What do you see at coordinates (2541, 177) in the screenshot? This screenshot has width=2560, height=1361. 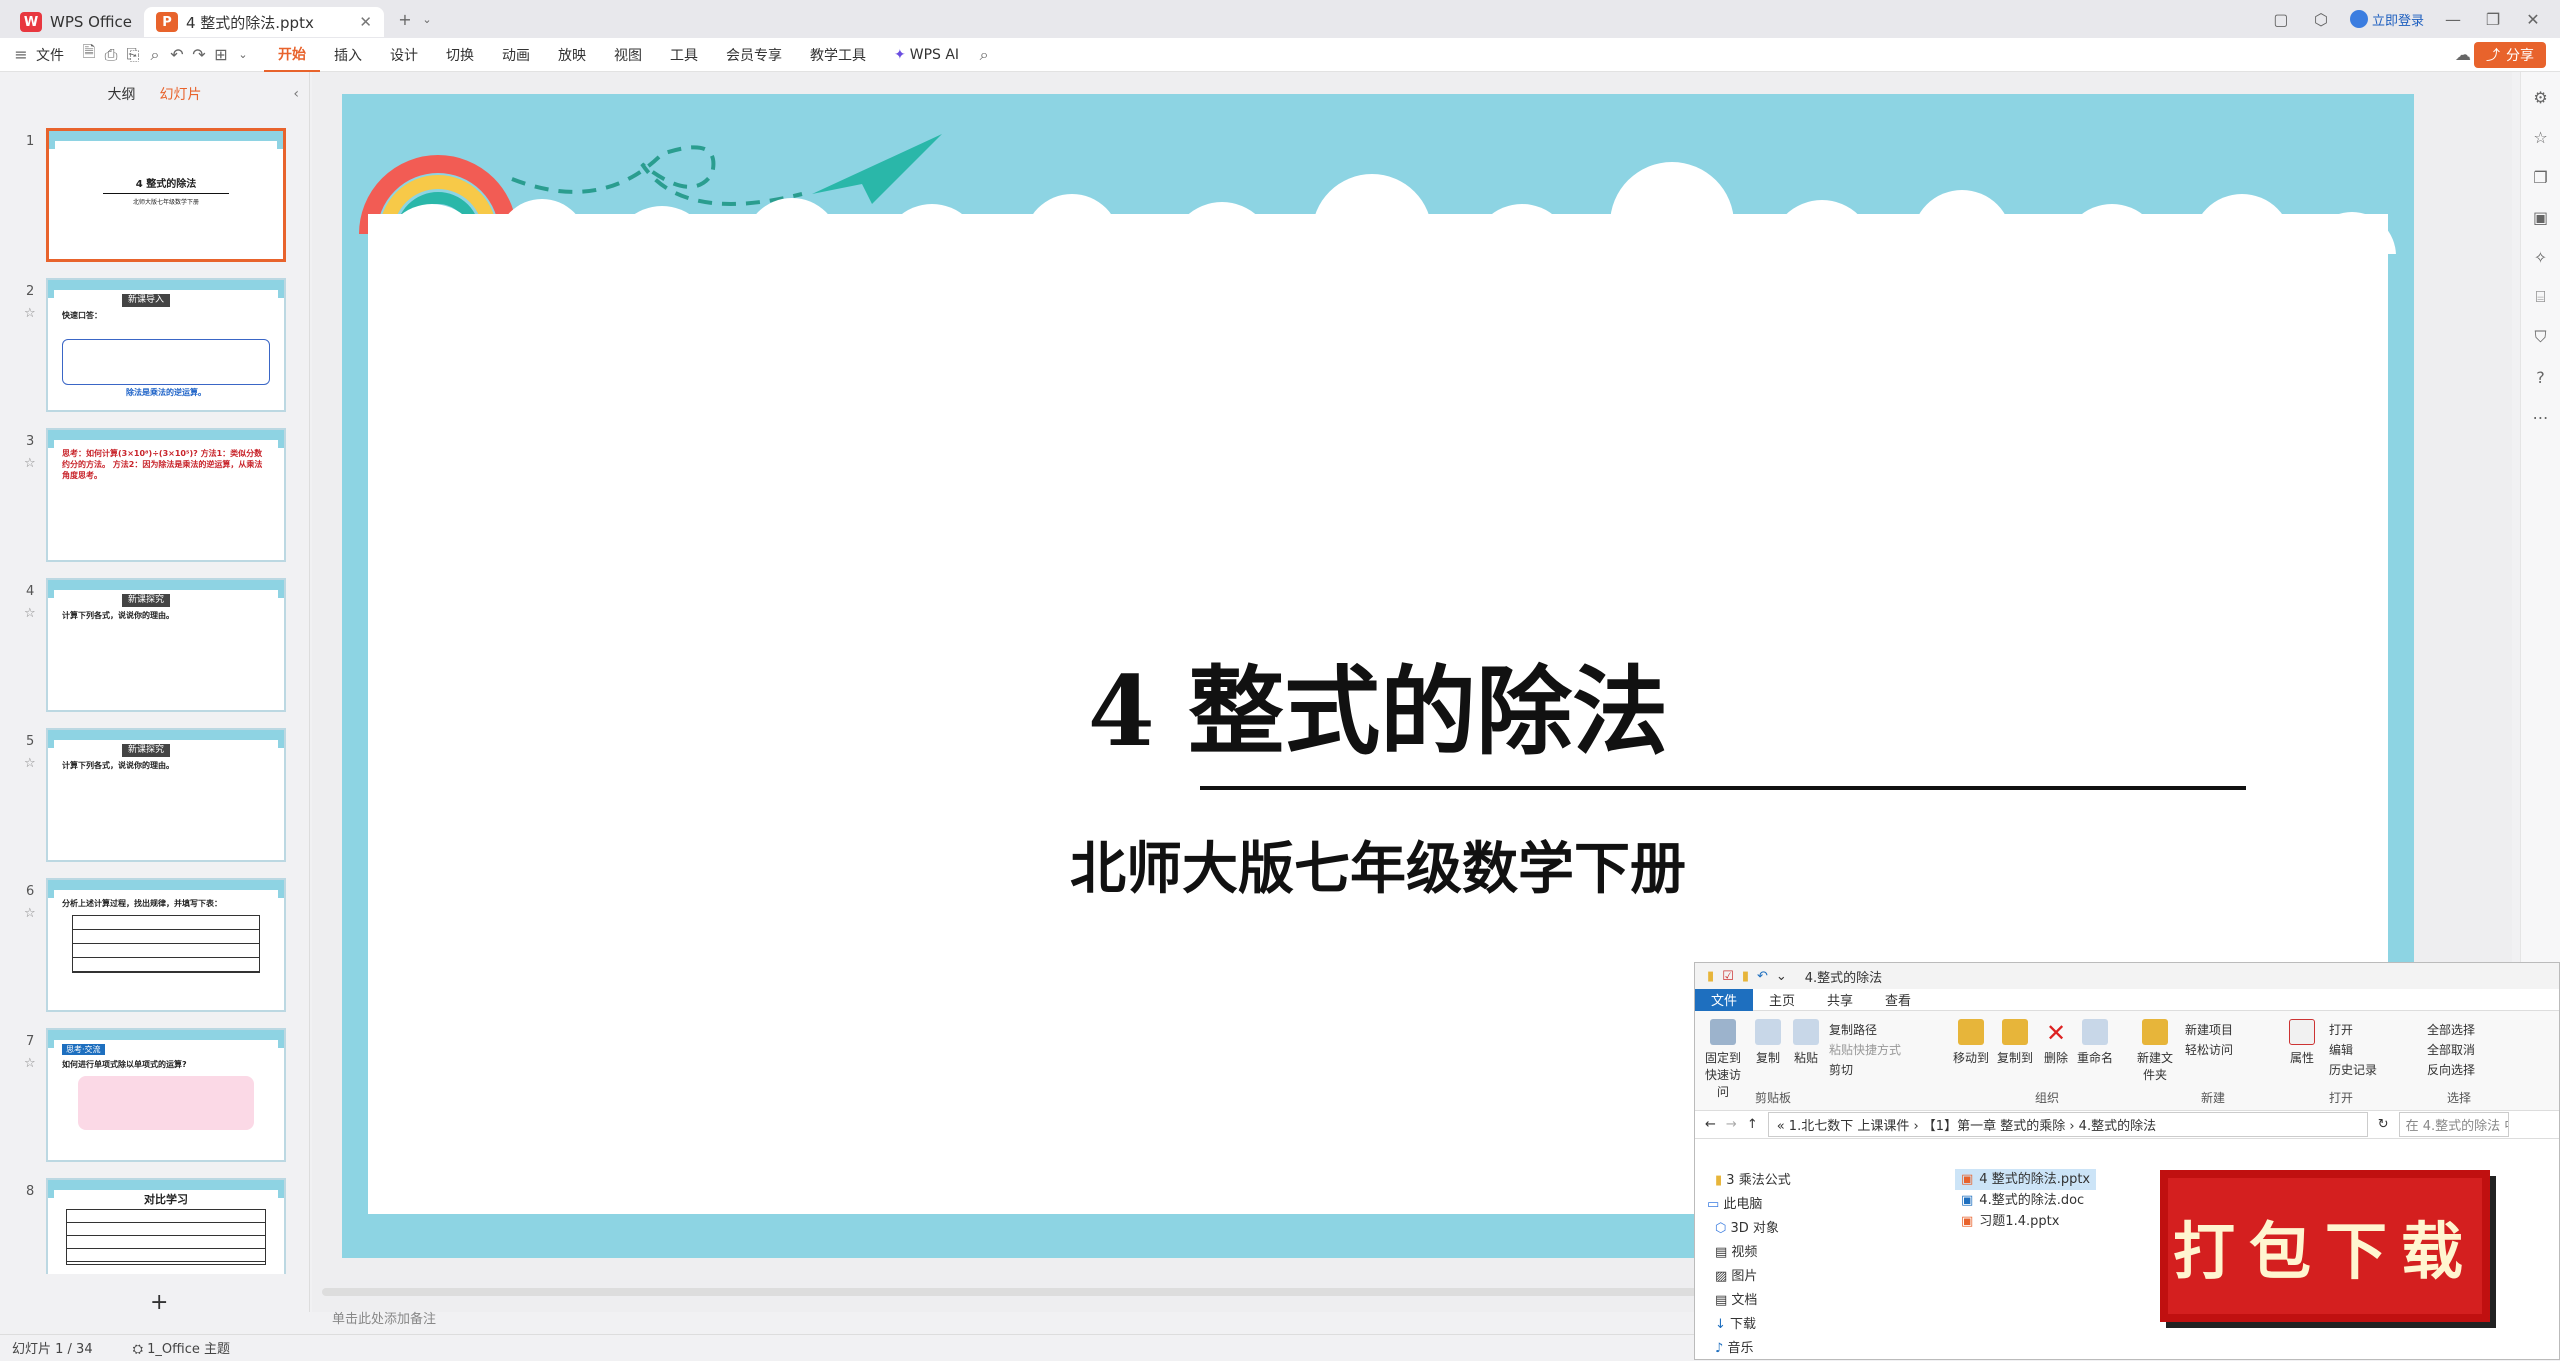 I see `copy-icon: ❐` at bounding box center [2541, 177].